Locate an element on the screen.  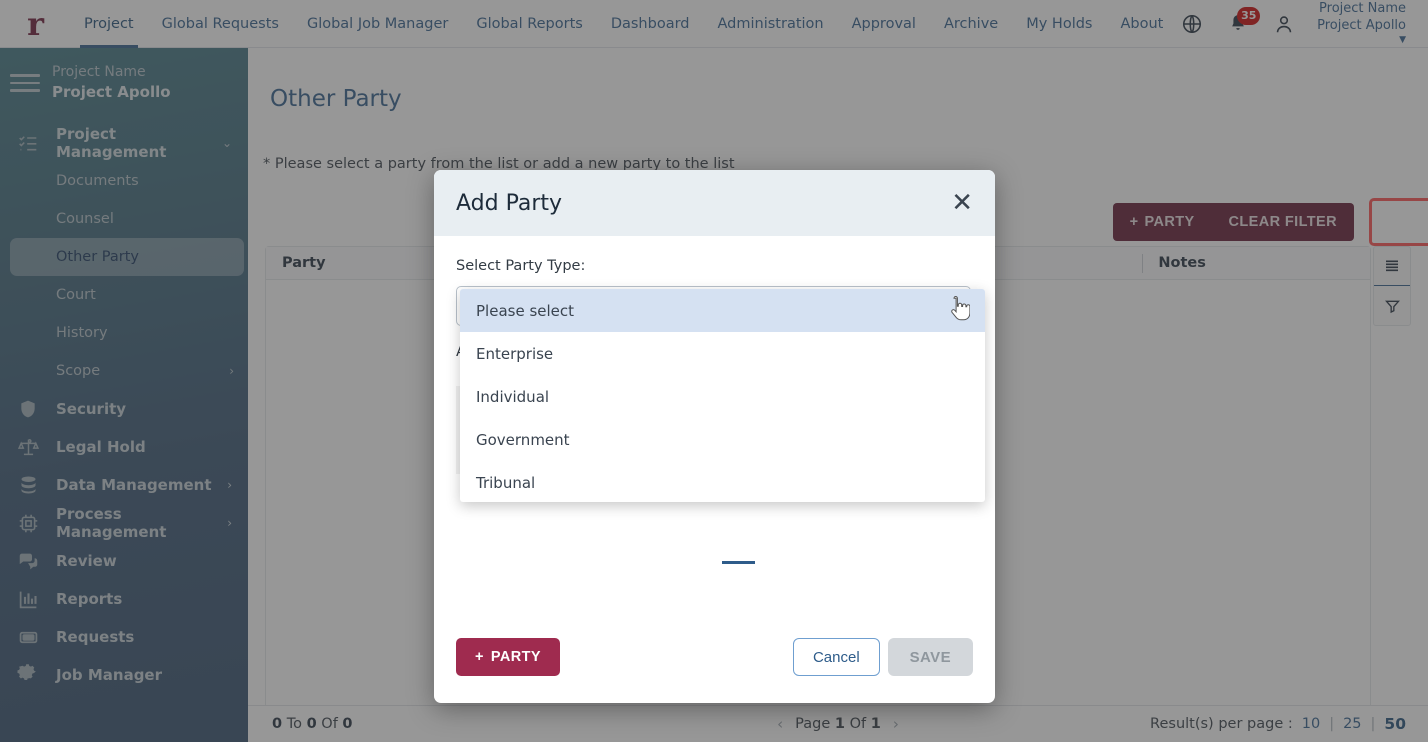
plus-icon: + is located at coordinates (479, 657).